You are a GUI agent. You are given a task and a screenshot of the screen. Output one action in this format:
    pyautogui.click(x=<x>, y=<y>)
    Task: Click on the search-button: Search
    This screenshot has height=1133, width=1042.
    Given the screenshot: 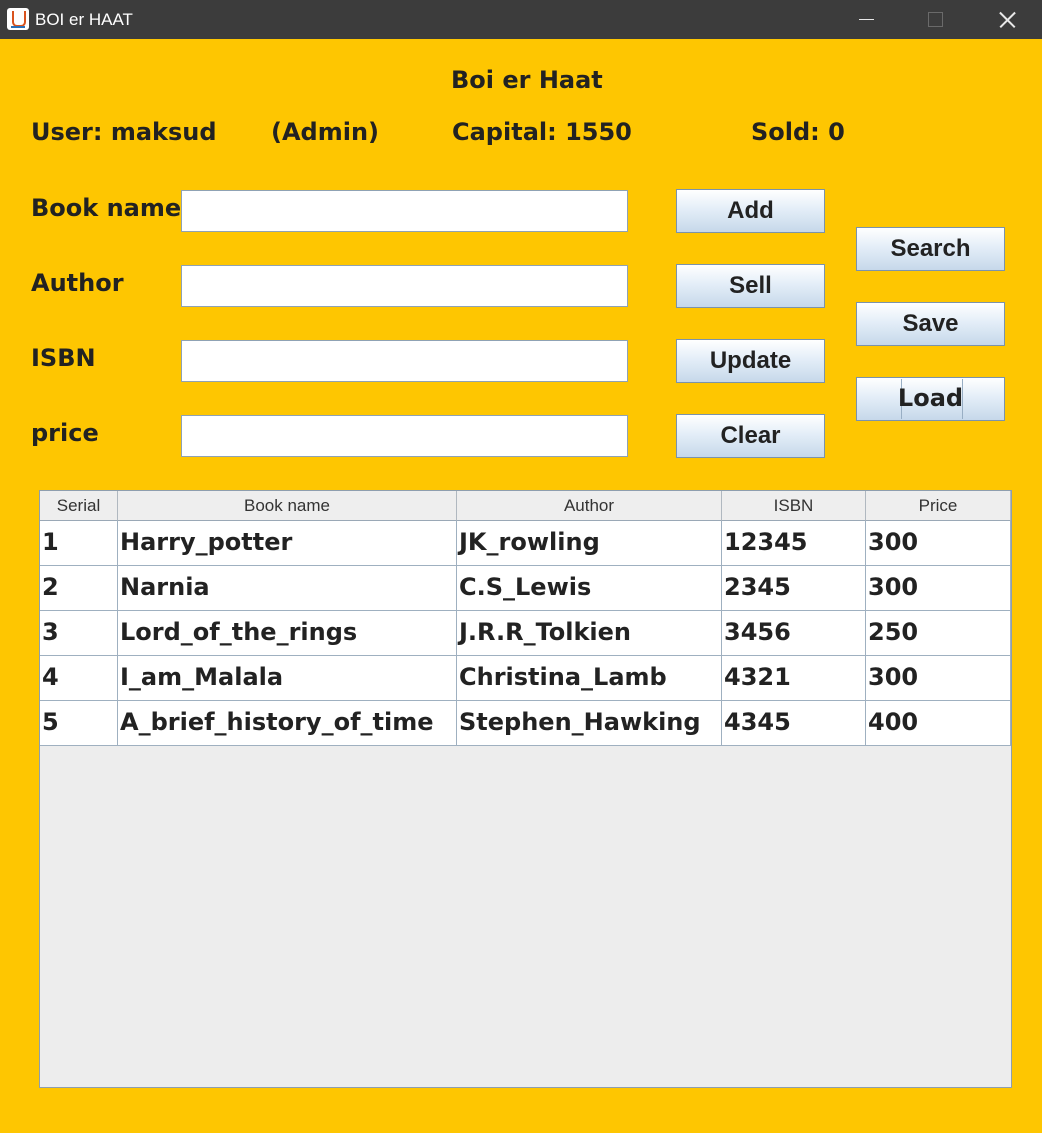 What is the action you would take?
    pyautogui.click(x=930, y=249)
    